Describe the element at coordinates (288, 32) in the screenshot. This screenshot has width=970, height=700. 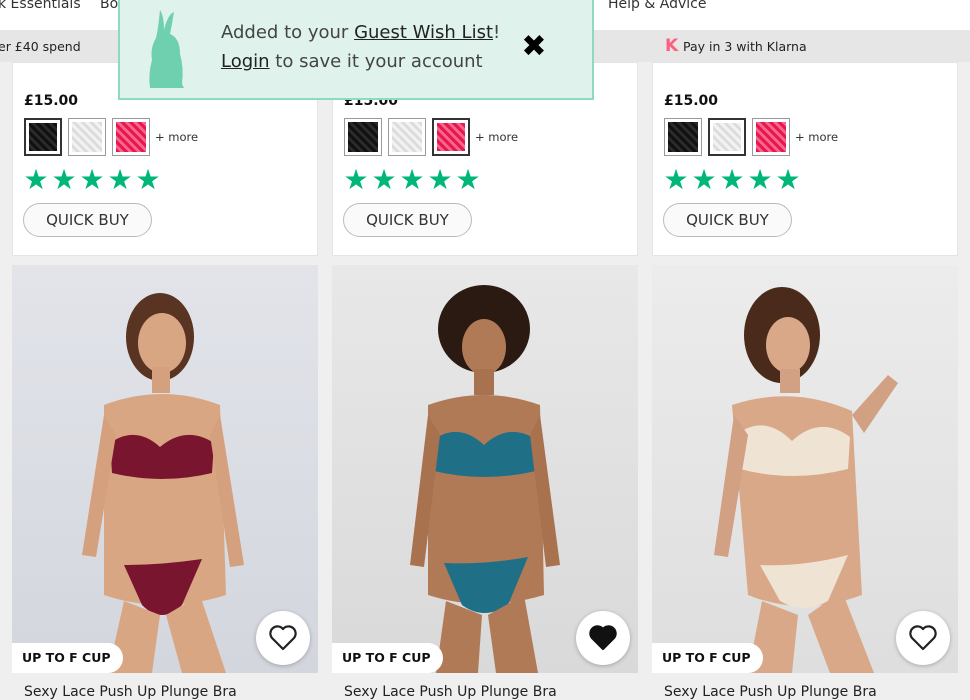
I see `toast-prefix: Added to your` at that location.